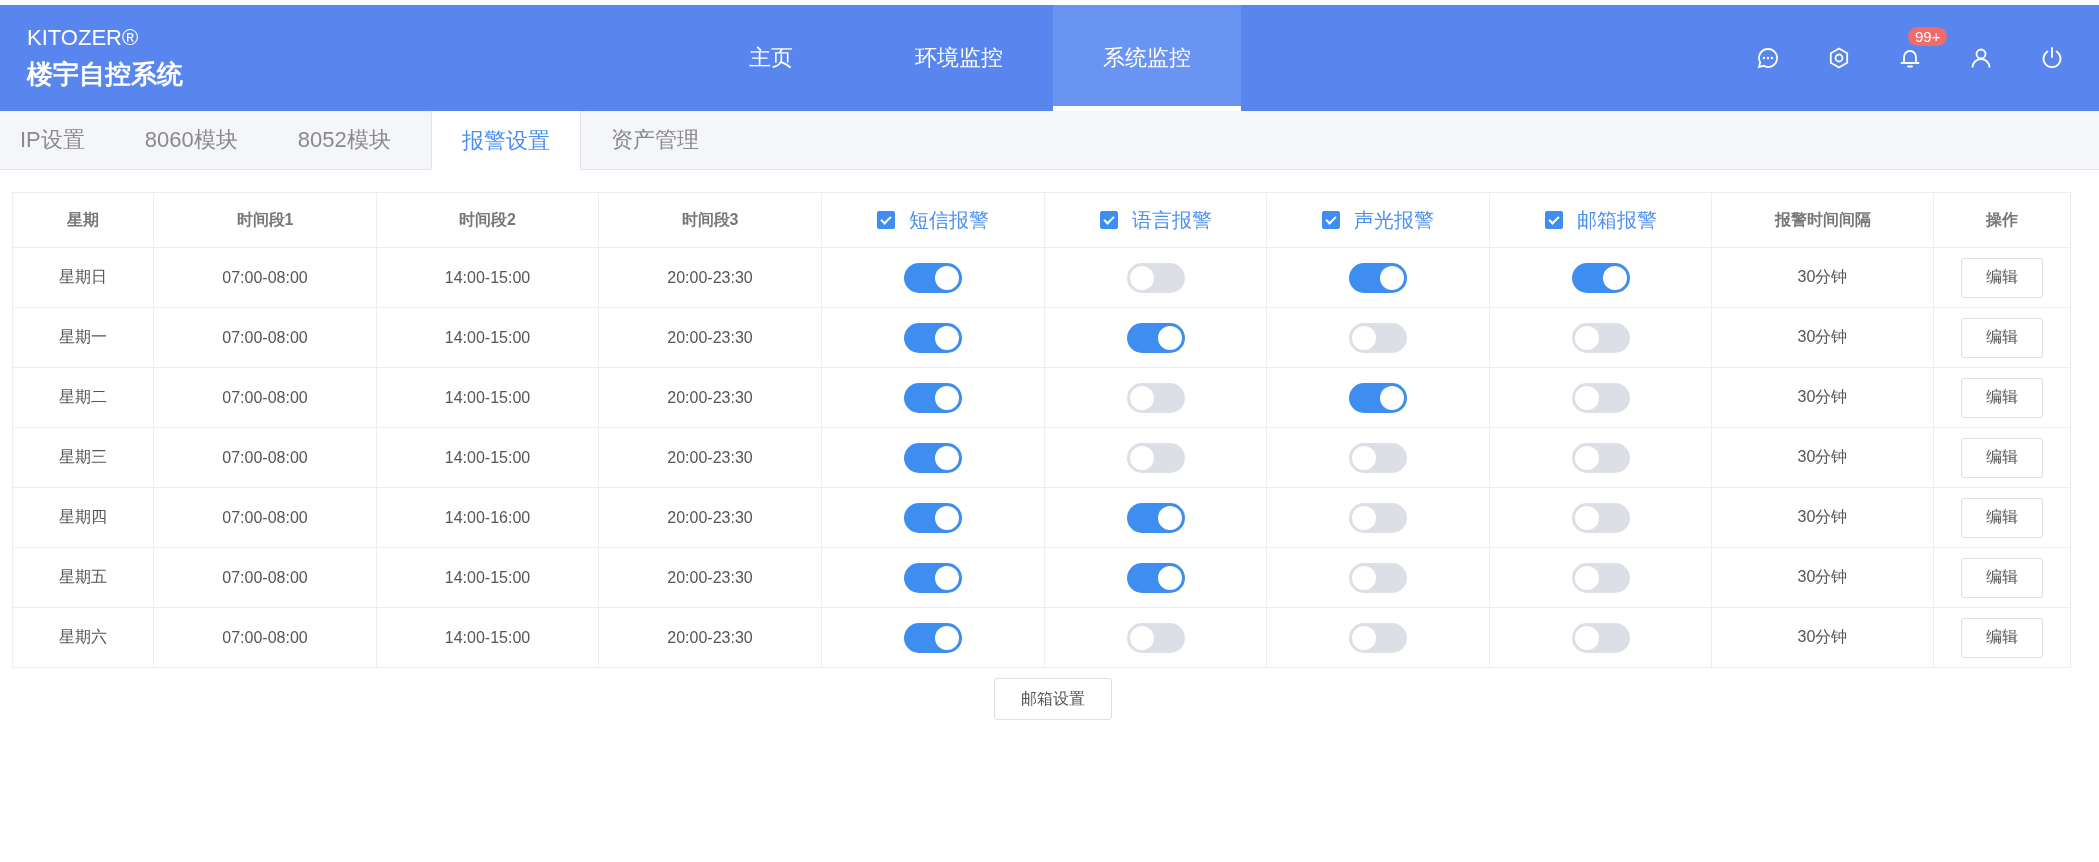 This screenshot has height=862, width=2099. Describe the element at coordinates (1981, 58) in the screenshot. I see `user-icon` at that location.